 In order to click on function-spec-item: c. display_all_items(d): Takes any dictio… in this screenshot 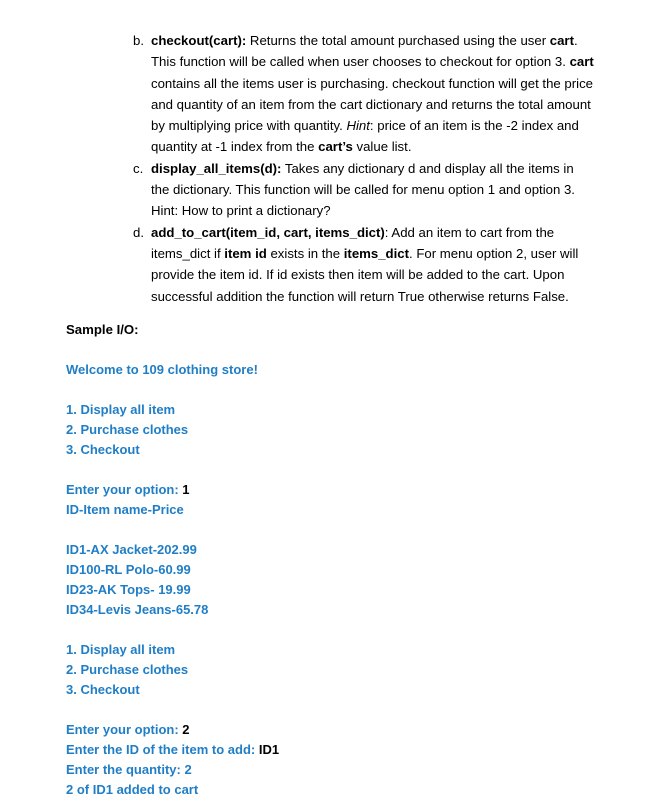, I will do `click(330, 190)`.